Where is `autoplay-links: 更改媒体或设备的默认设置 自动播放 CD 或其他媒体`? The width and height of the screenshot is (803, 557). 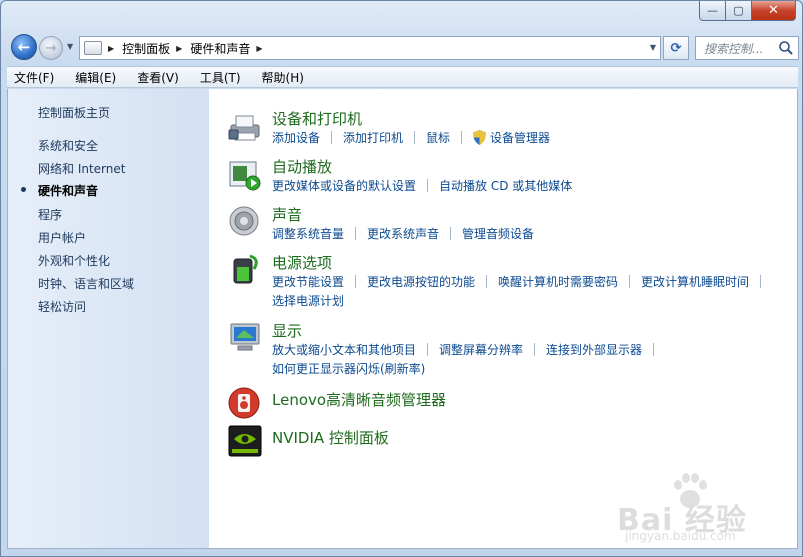
autoplay-links: 更改媒体或设备的默认设置 自动播放 CD 或其他媒体 is located at coordinates (422, 185).